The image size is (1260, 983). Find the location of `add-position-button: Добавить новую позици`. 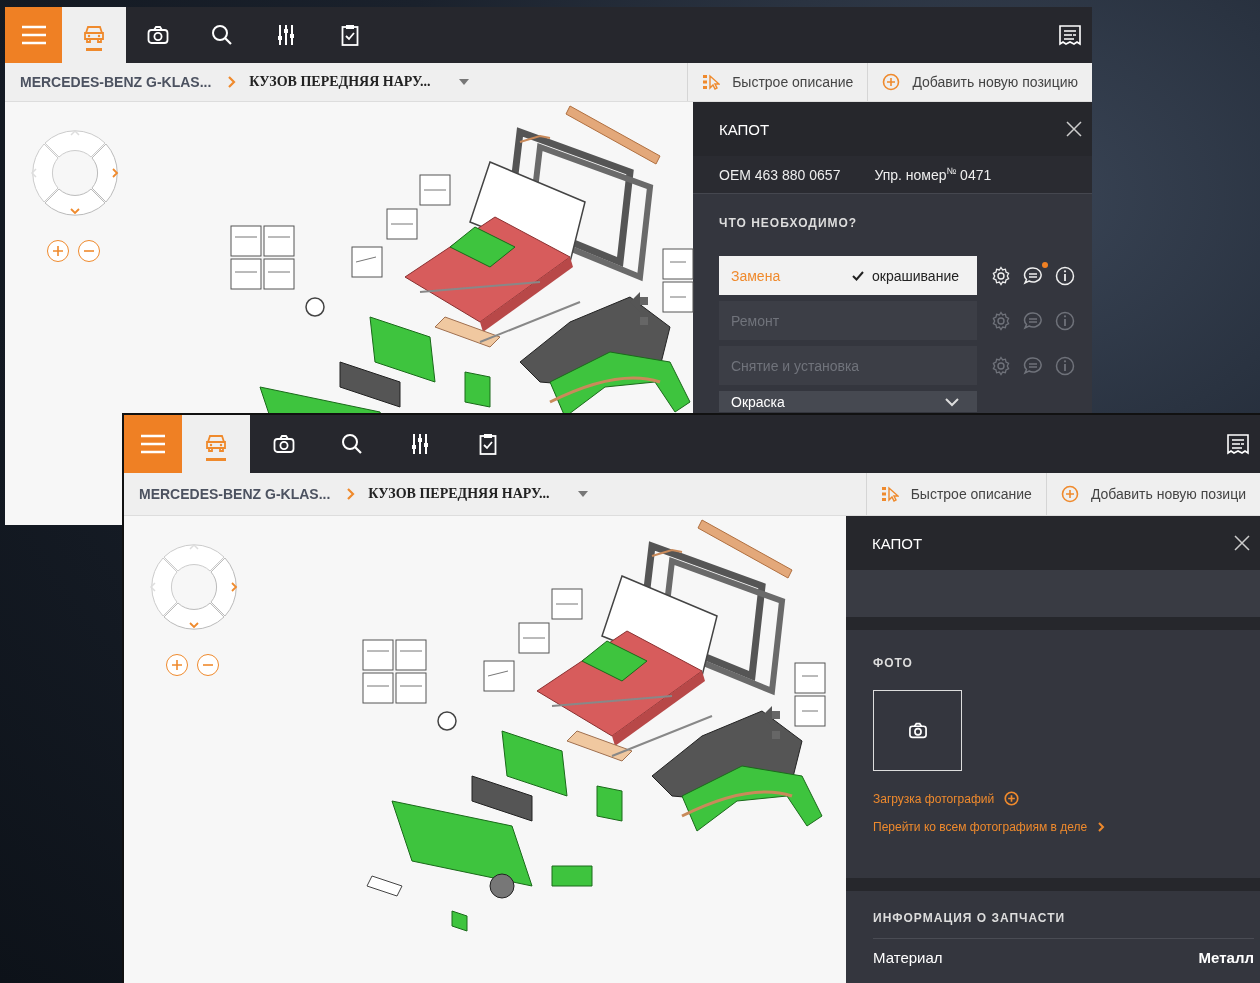

add-position-button: Добавить новую позици is located at coordinates (1152, 494).